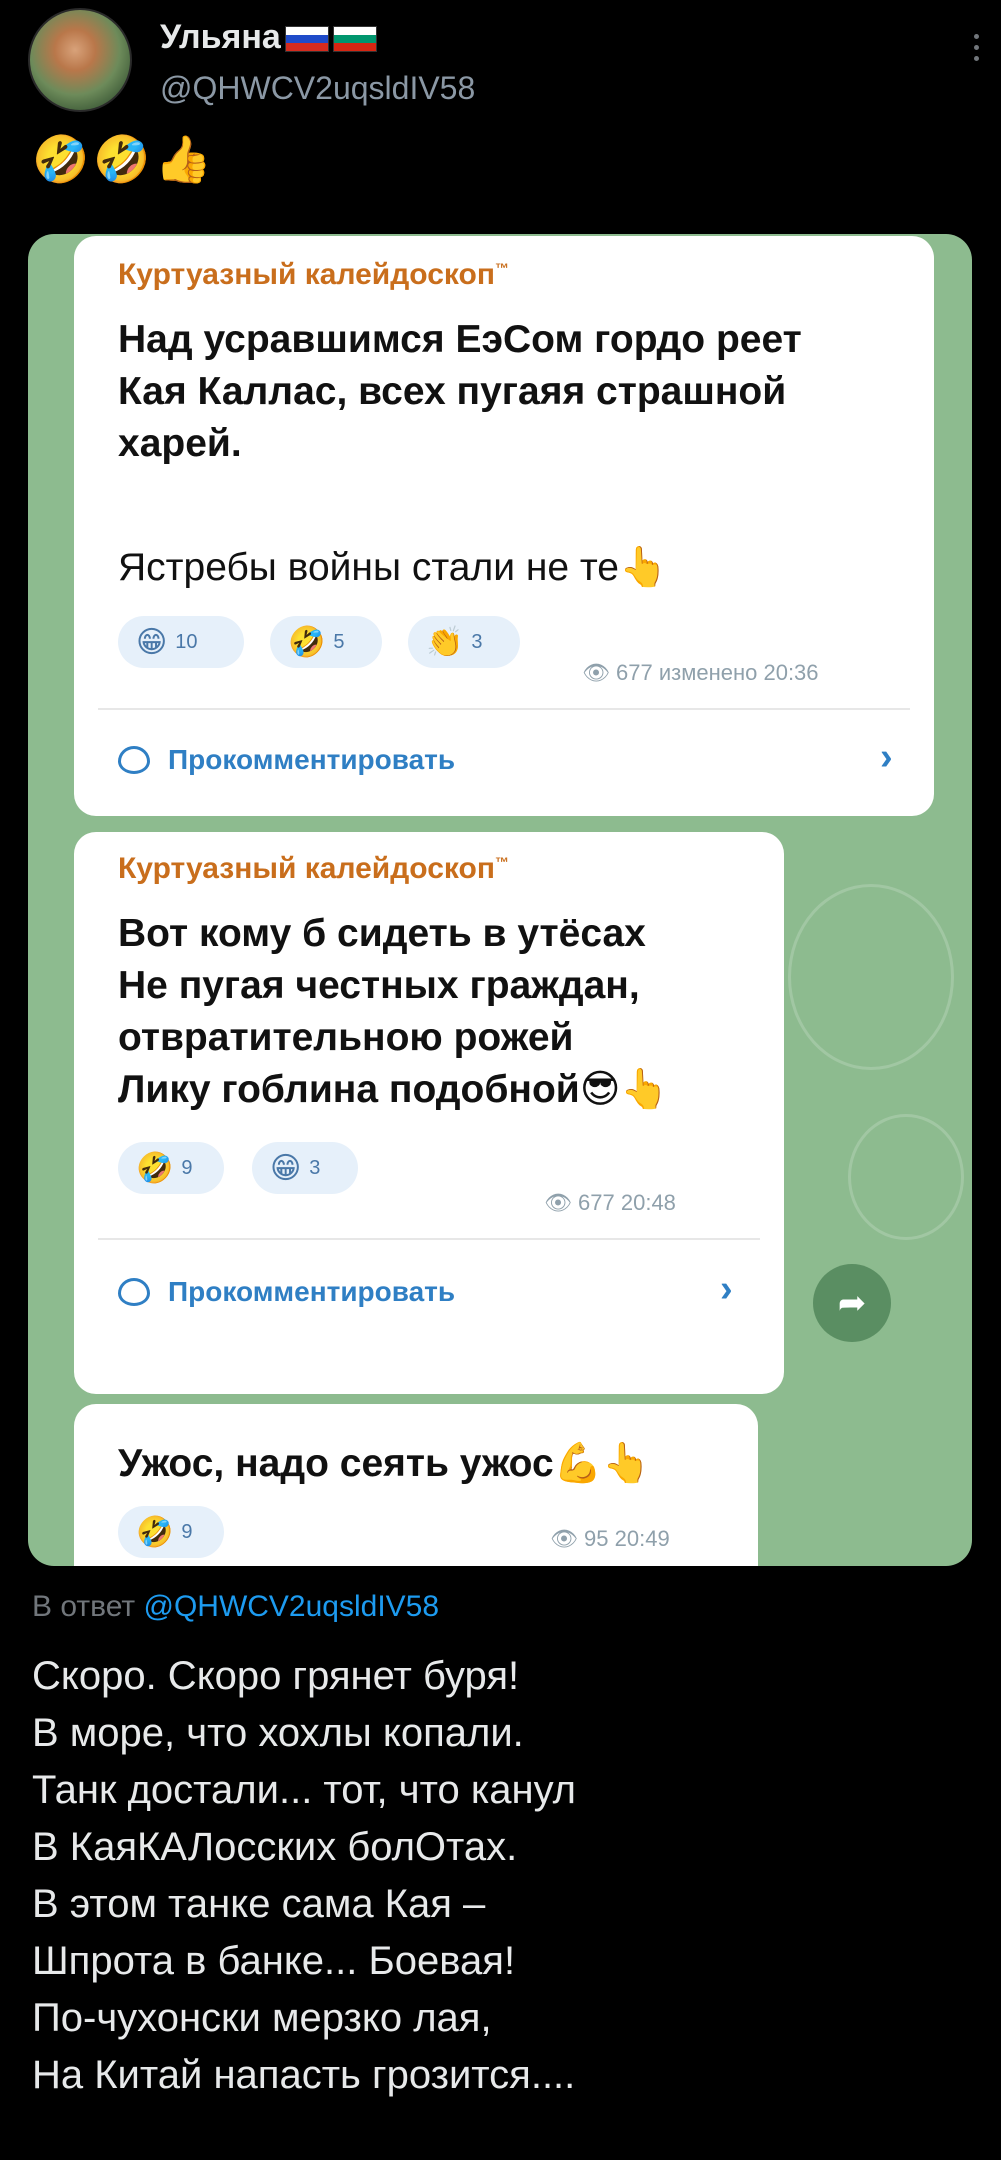 The width and height of the screenshot is (1001, 2160). I want to click on author-name-text: Ульяна, so click(220, 37).